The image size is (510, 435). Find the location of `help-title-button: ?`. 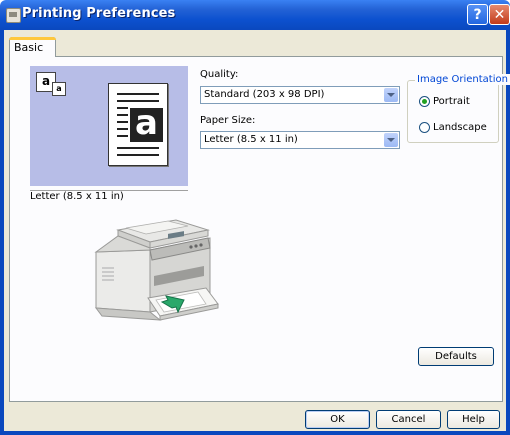

help-title-button: ? is located at coordinates (477, 14).